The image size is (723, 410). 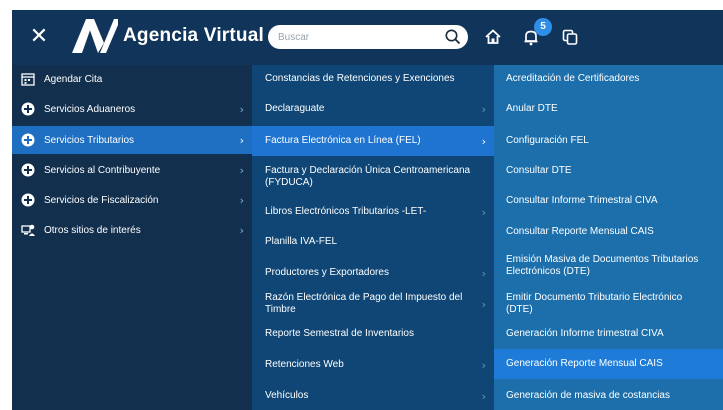 I want to click on submenu-item: Planilla IVA-FEL, so click(x=373, y=242).